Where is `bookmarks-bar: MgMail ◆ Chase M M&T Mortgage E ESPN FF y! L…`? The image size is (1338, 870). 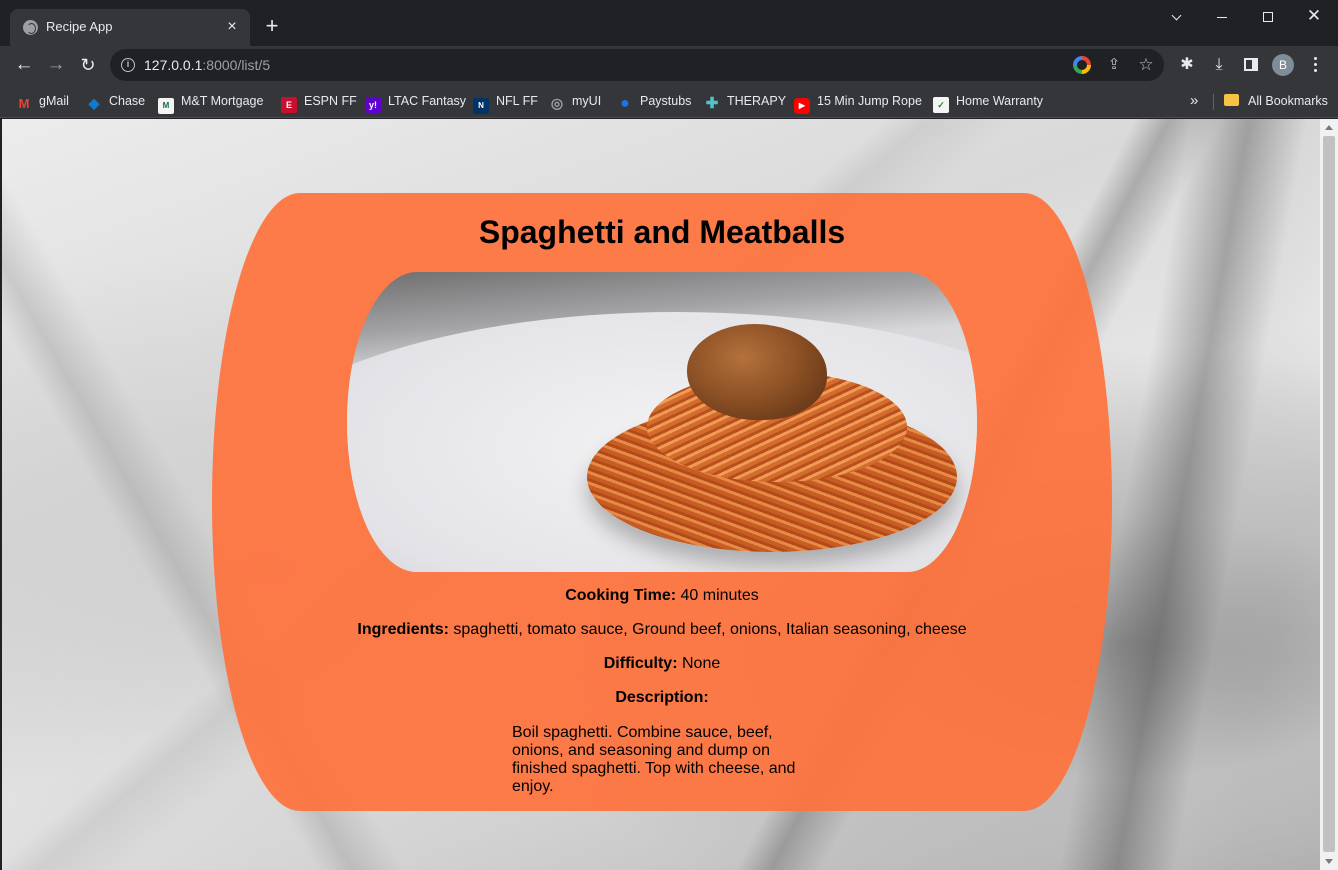 bookmarks-bar: MgMail ◆ Chase M M&T Mortgage E ESPN FF y! L… is located at coordinates (669, 101).